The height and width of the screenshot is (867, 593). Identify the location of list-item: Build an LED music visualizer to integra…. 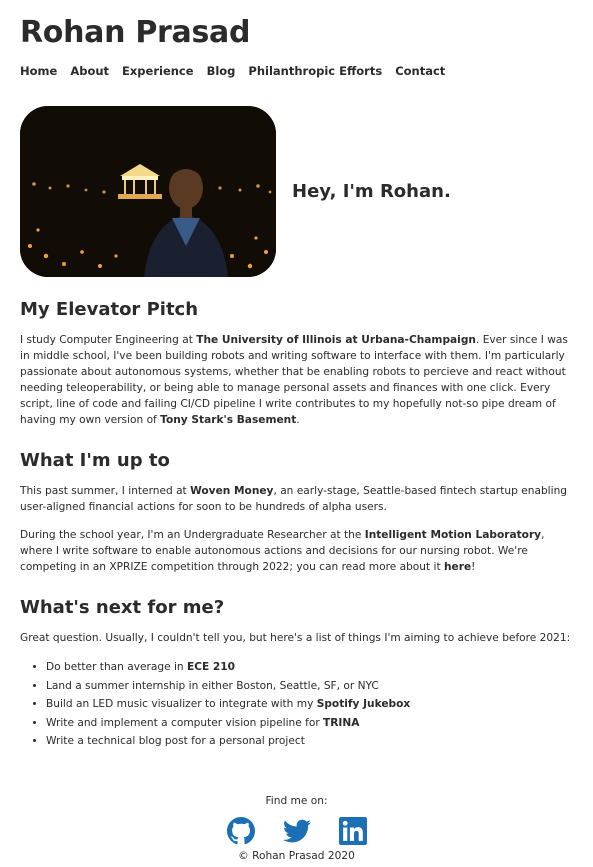
(309, 704).